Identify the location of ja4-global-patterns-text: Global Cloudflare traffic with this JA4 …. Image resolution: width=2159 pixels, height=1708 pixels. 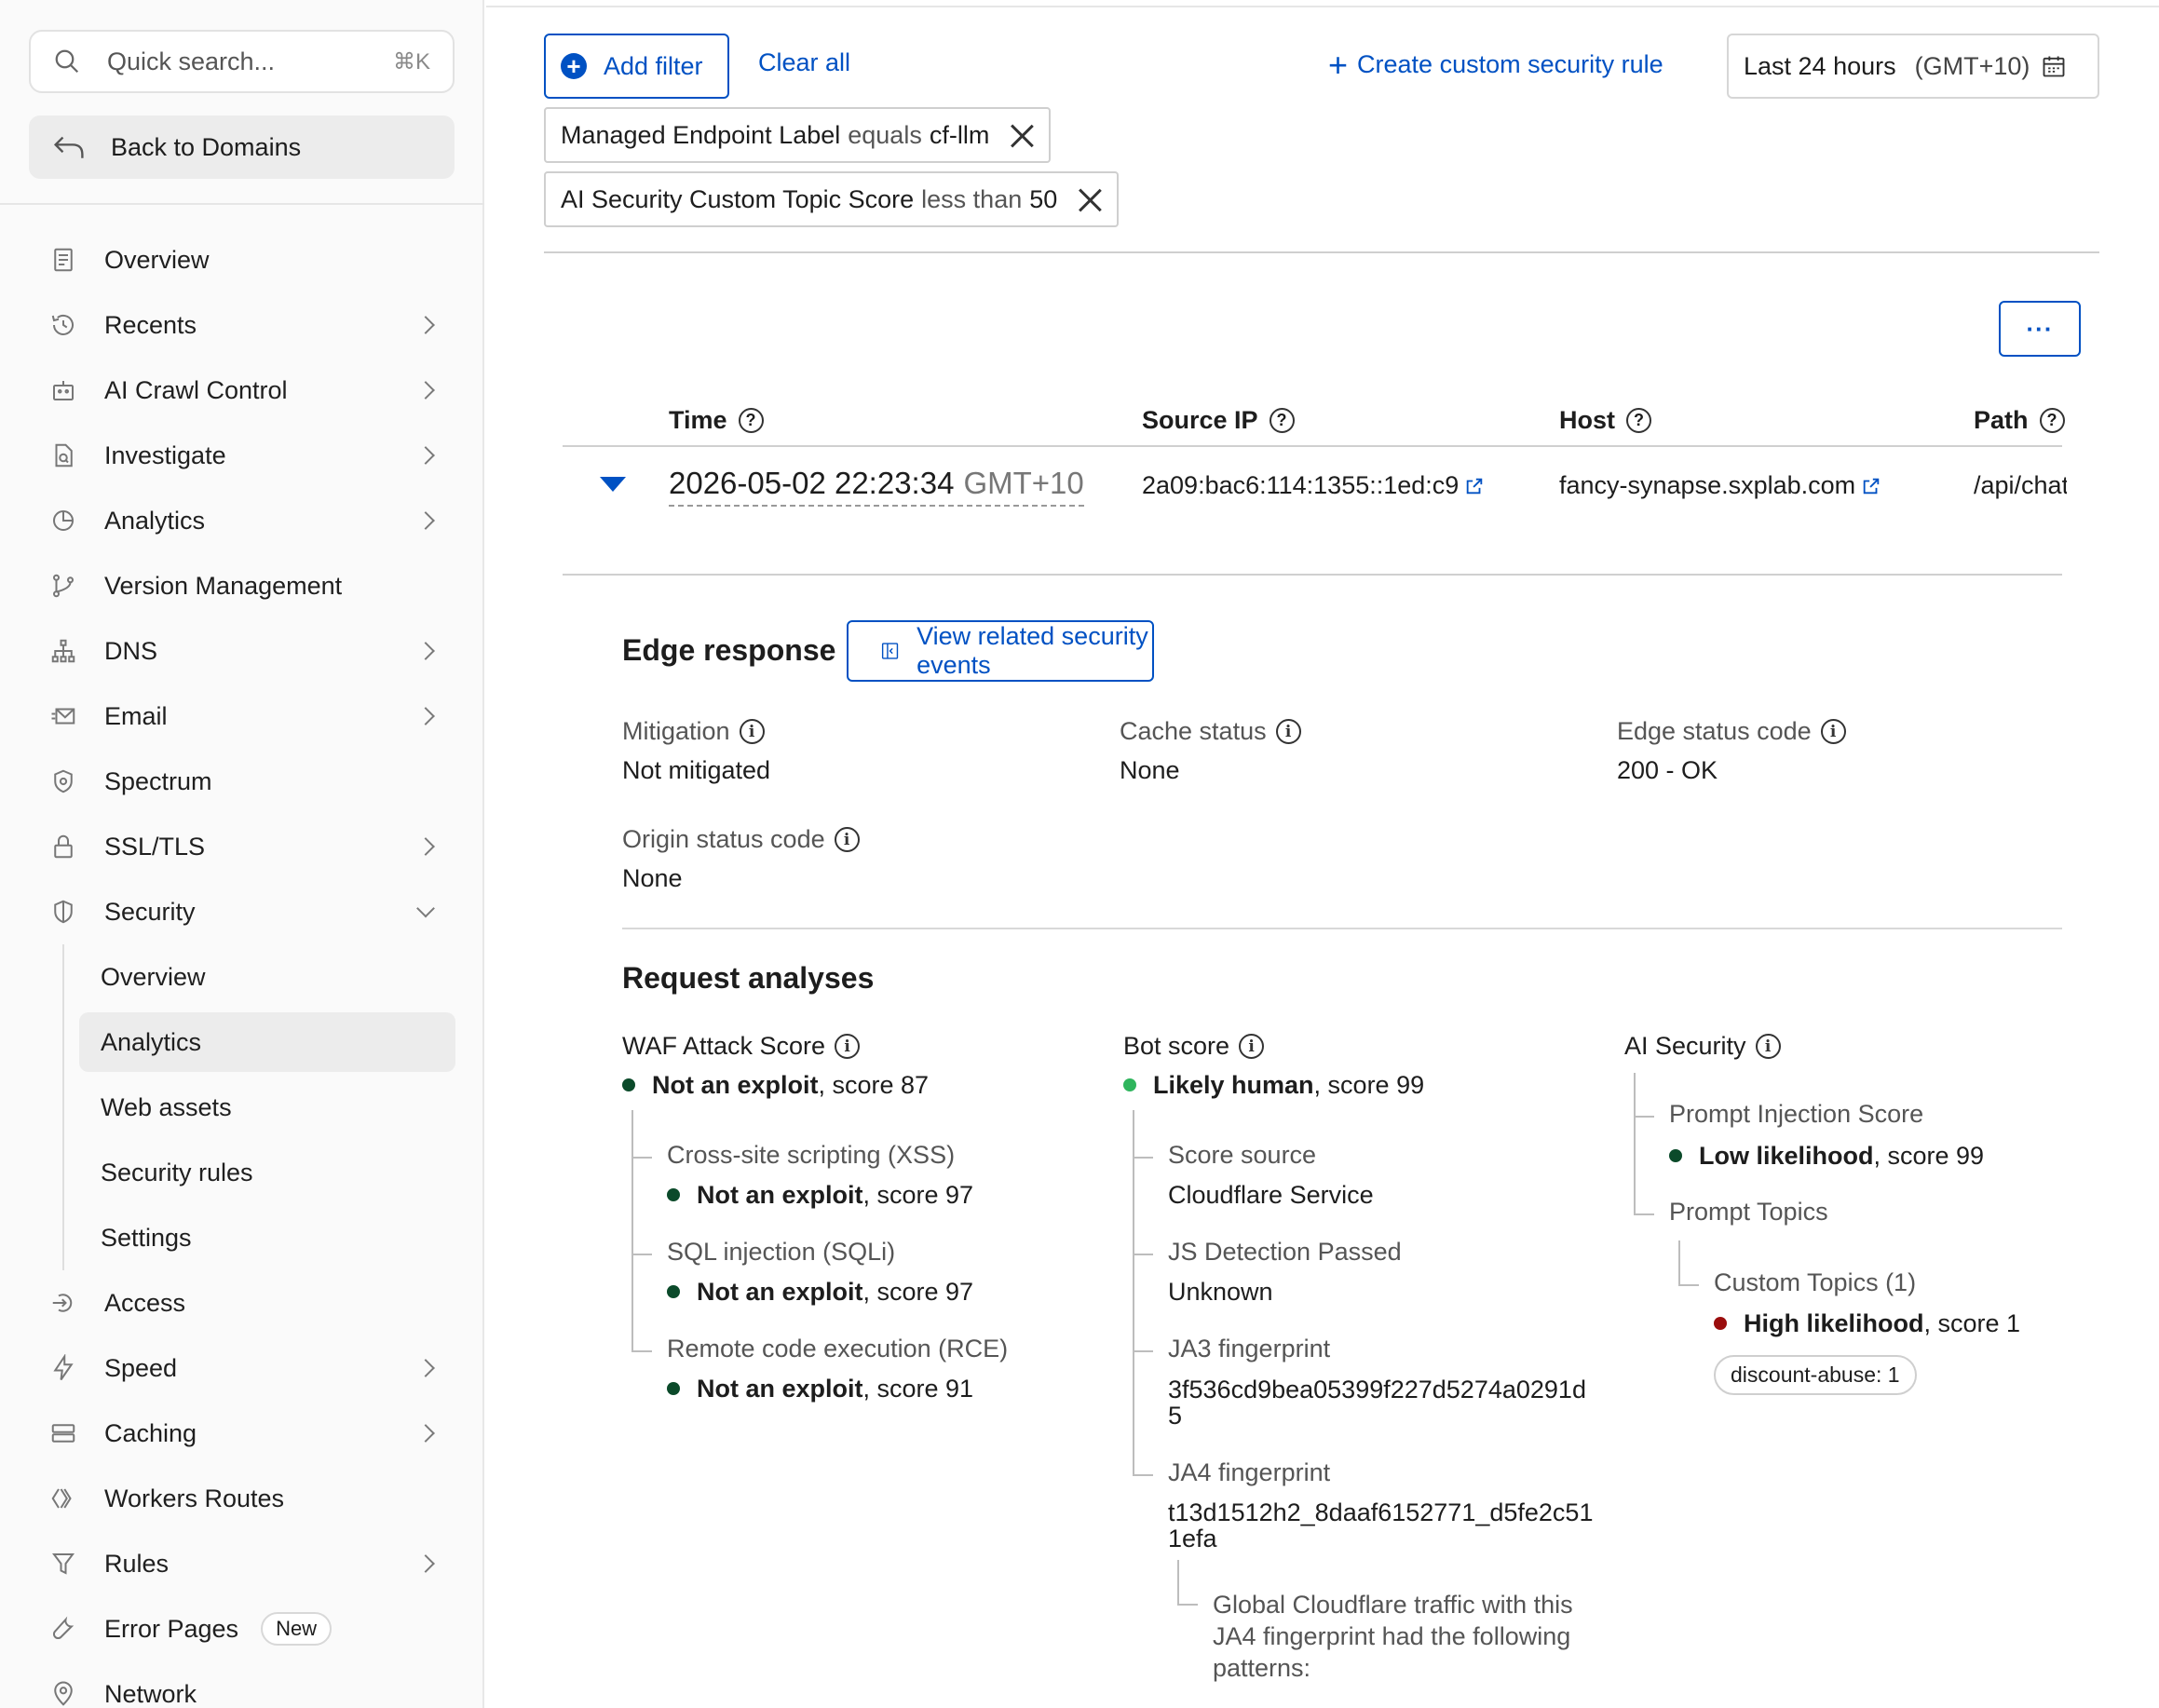
(1393, 1636).